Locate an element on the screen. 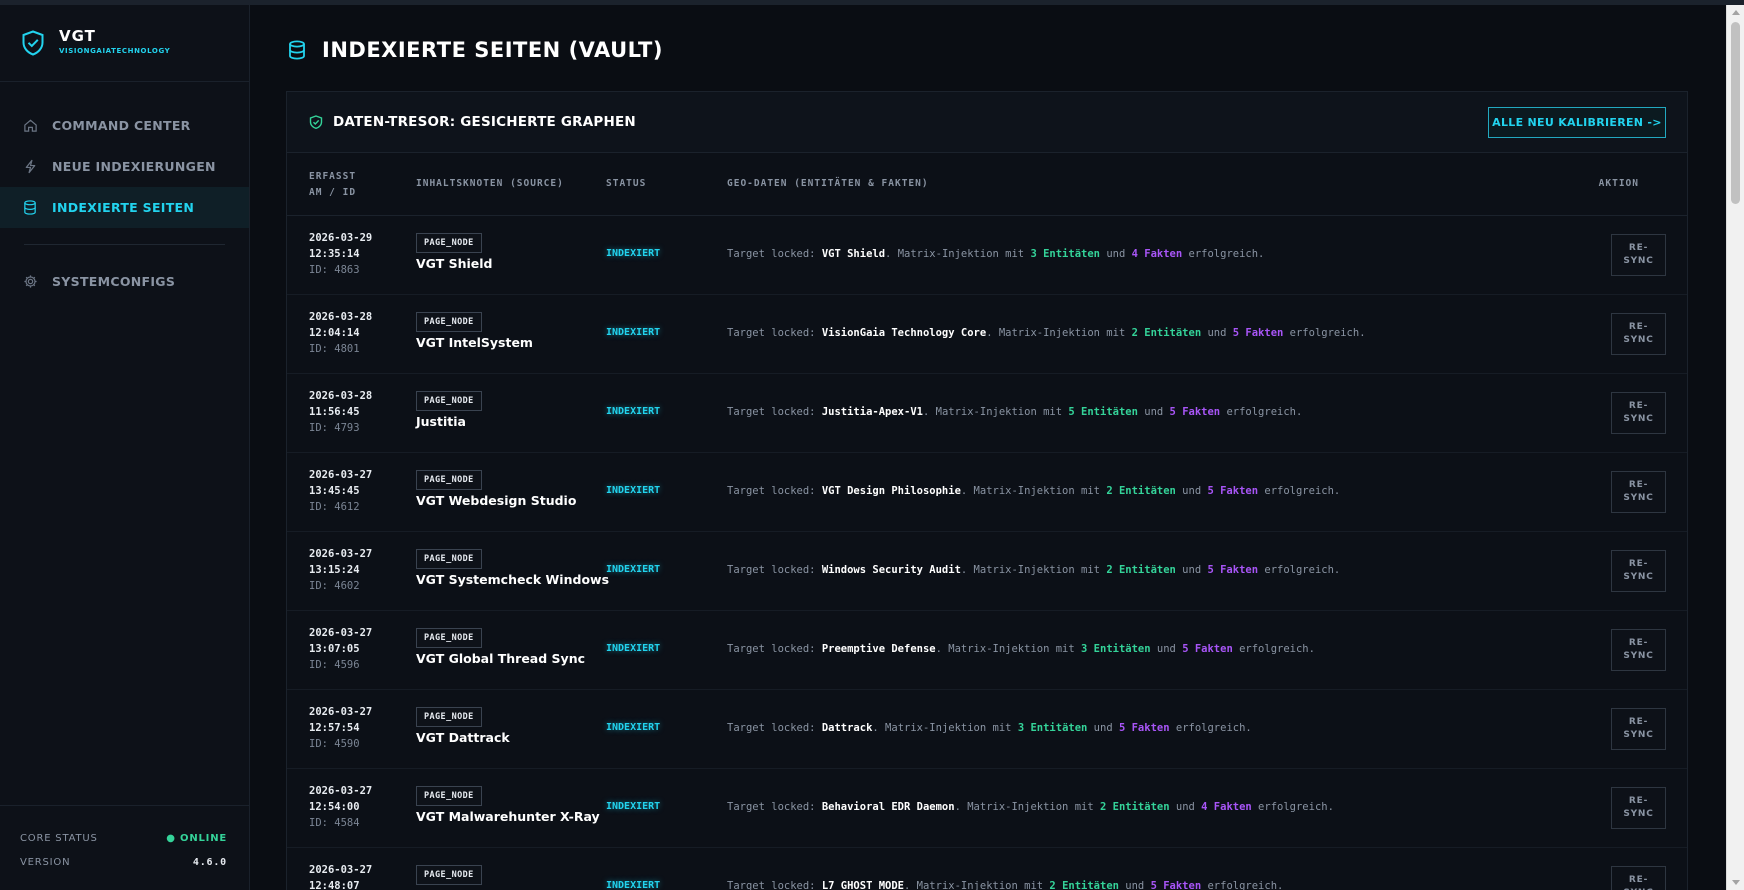 This screenshot has width=1744, height=890. page-scrollbar is located at coordinates (1735, 447).